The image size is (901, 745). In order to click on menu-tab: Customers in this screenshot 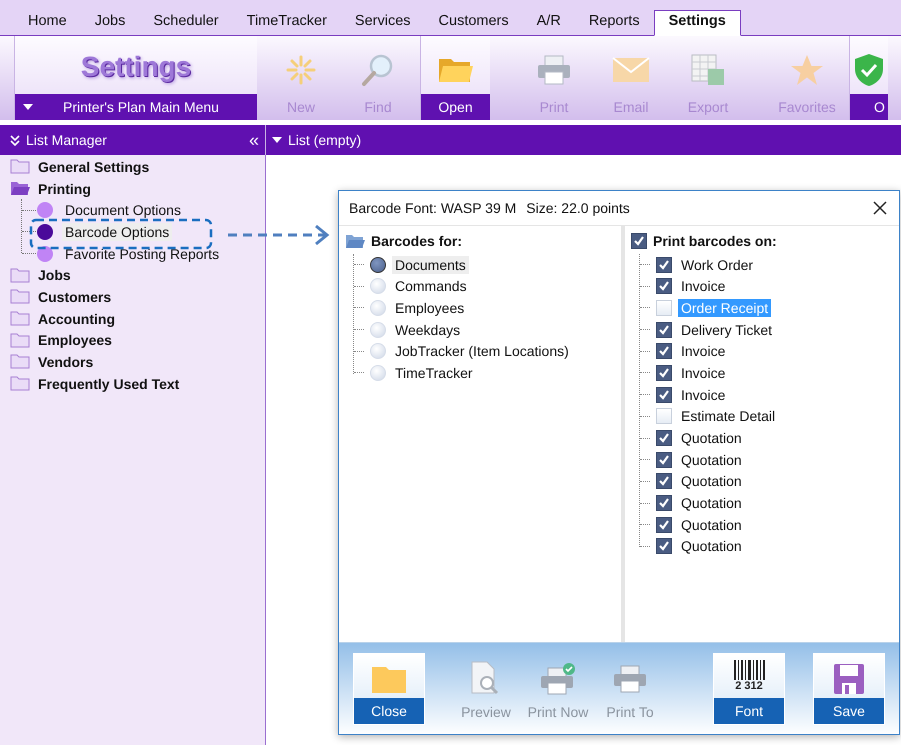, I will do `click(473, 23)`.